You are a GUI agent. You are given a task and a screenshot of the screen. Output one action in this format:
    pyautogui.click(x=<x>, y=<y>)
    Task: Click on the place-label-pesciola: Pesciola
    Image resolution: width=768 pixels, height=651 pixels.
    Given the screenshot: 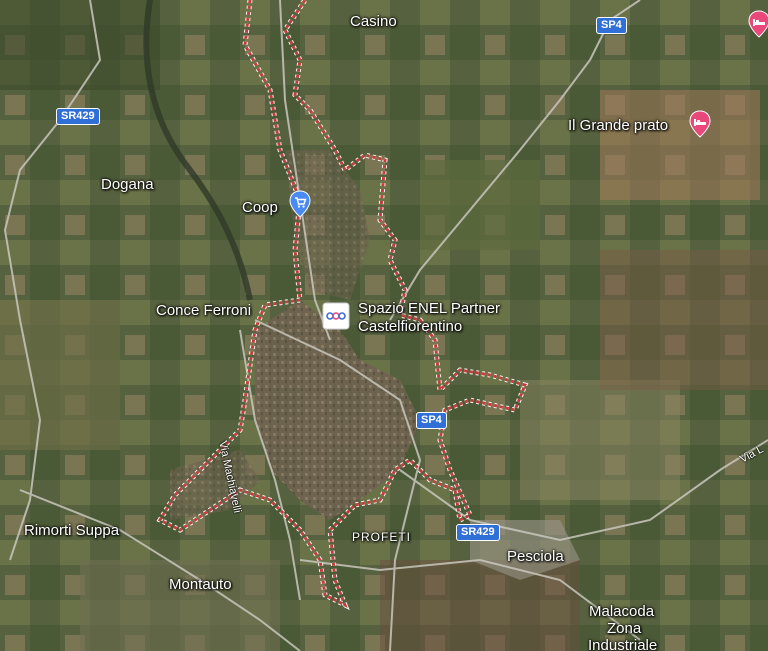 What is the action you would take?
    pyautogui.click(x=535, y=556)
    